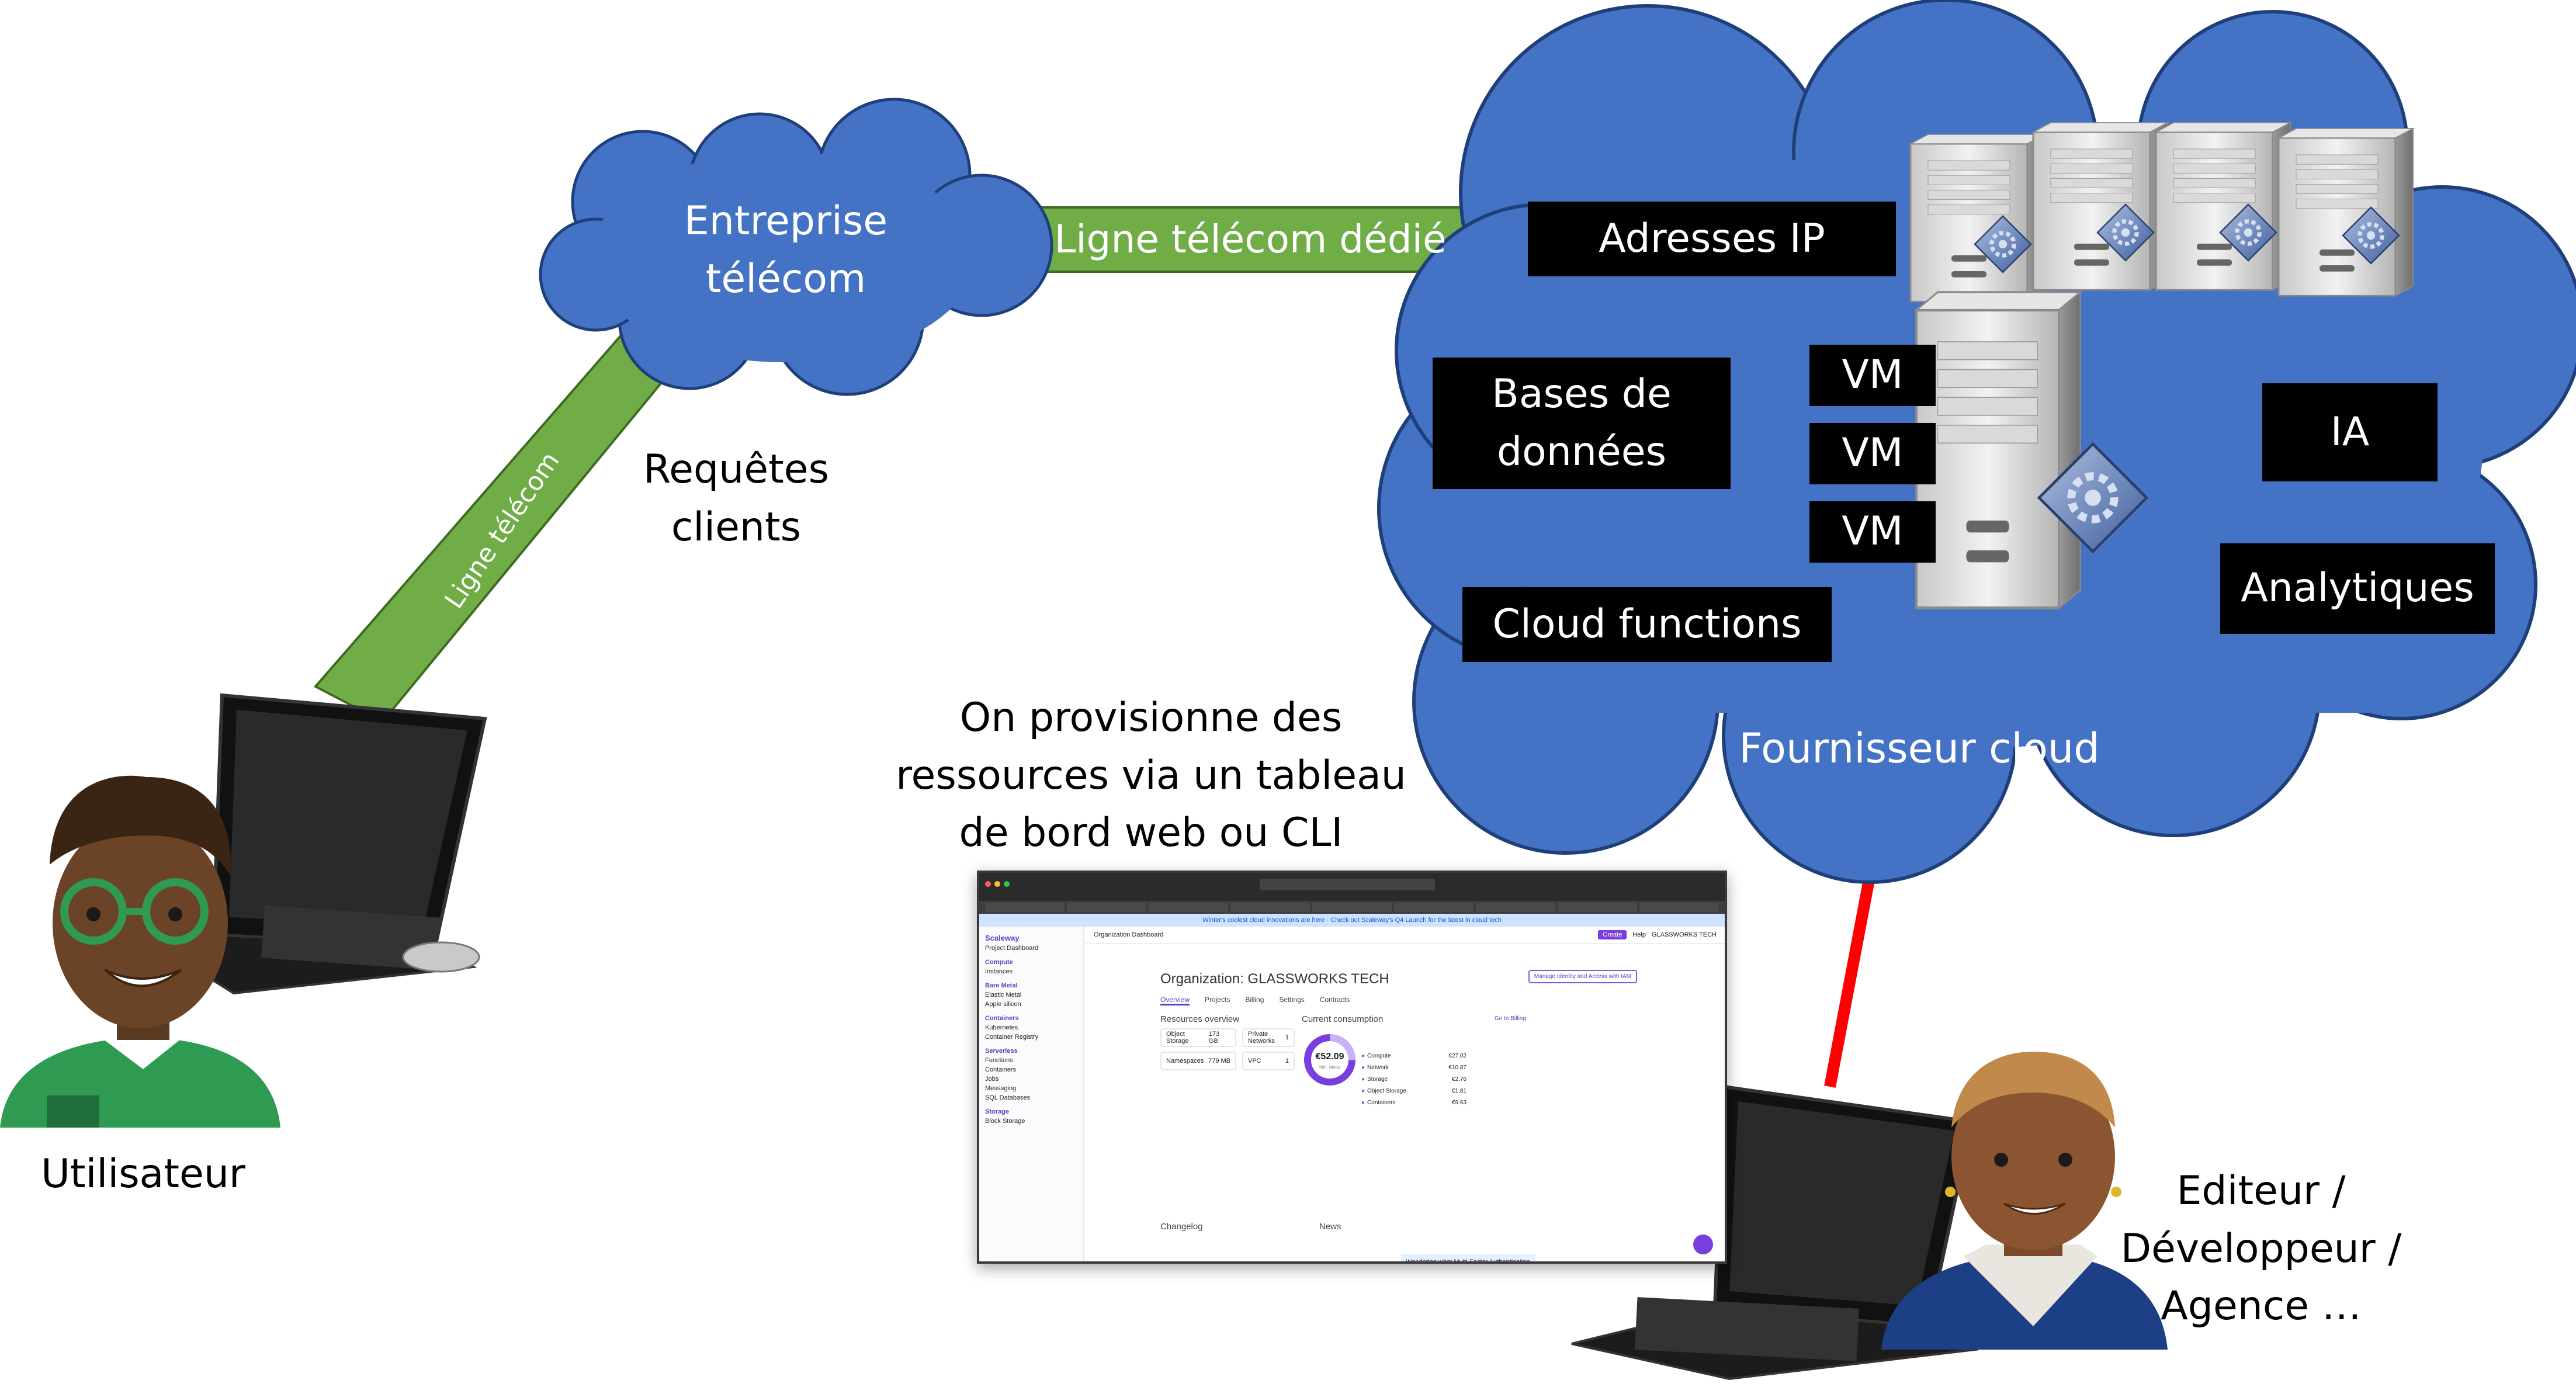  Describe the element at coordinates (1330, 1227) in the screenshot. I see `news-heading: News` at that location.